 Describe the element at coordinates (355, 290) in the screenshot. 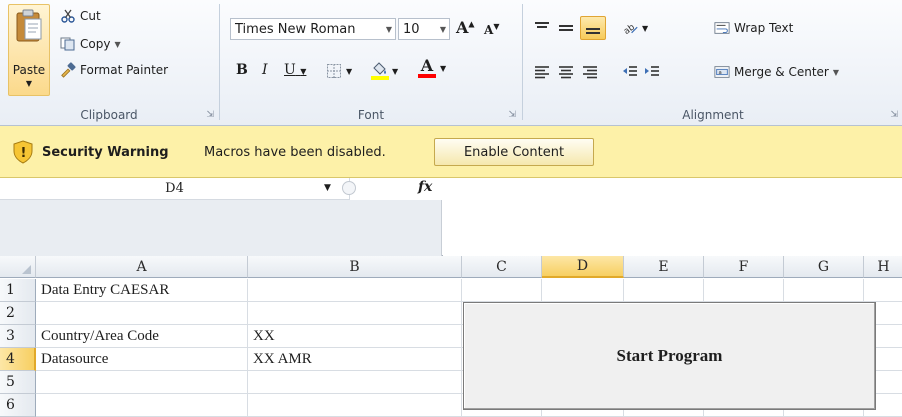

I see `cell-b1` at that location.